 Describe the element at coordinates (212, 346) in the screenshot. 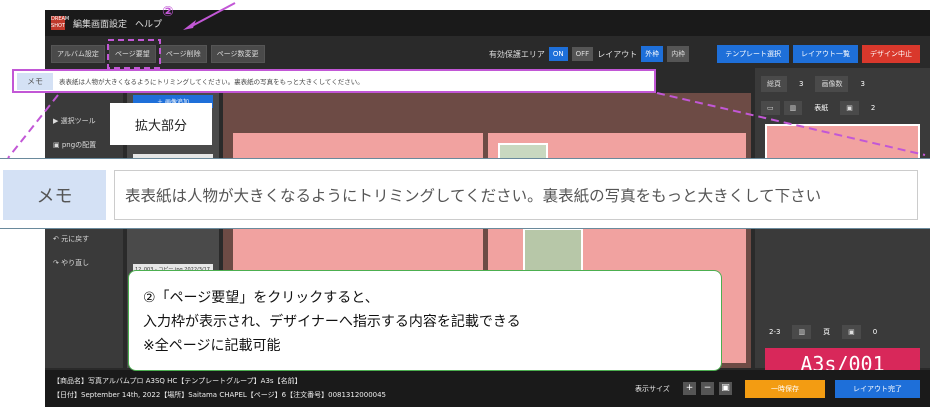

I see `callout-line-3: ※全ページに記載可能` at that location.